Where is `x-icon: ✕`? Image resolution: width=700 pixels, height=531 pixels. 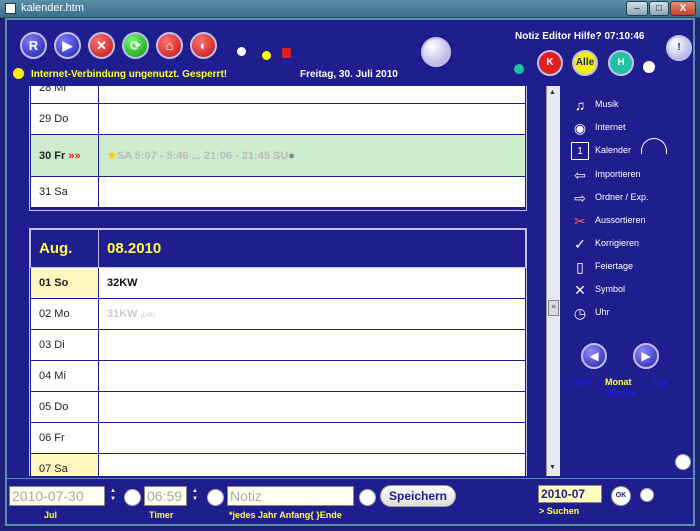
x-icon: ✕ is located at coordinates (580, 290).